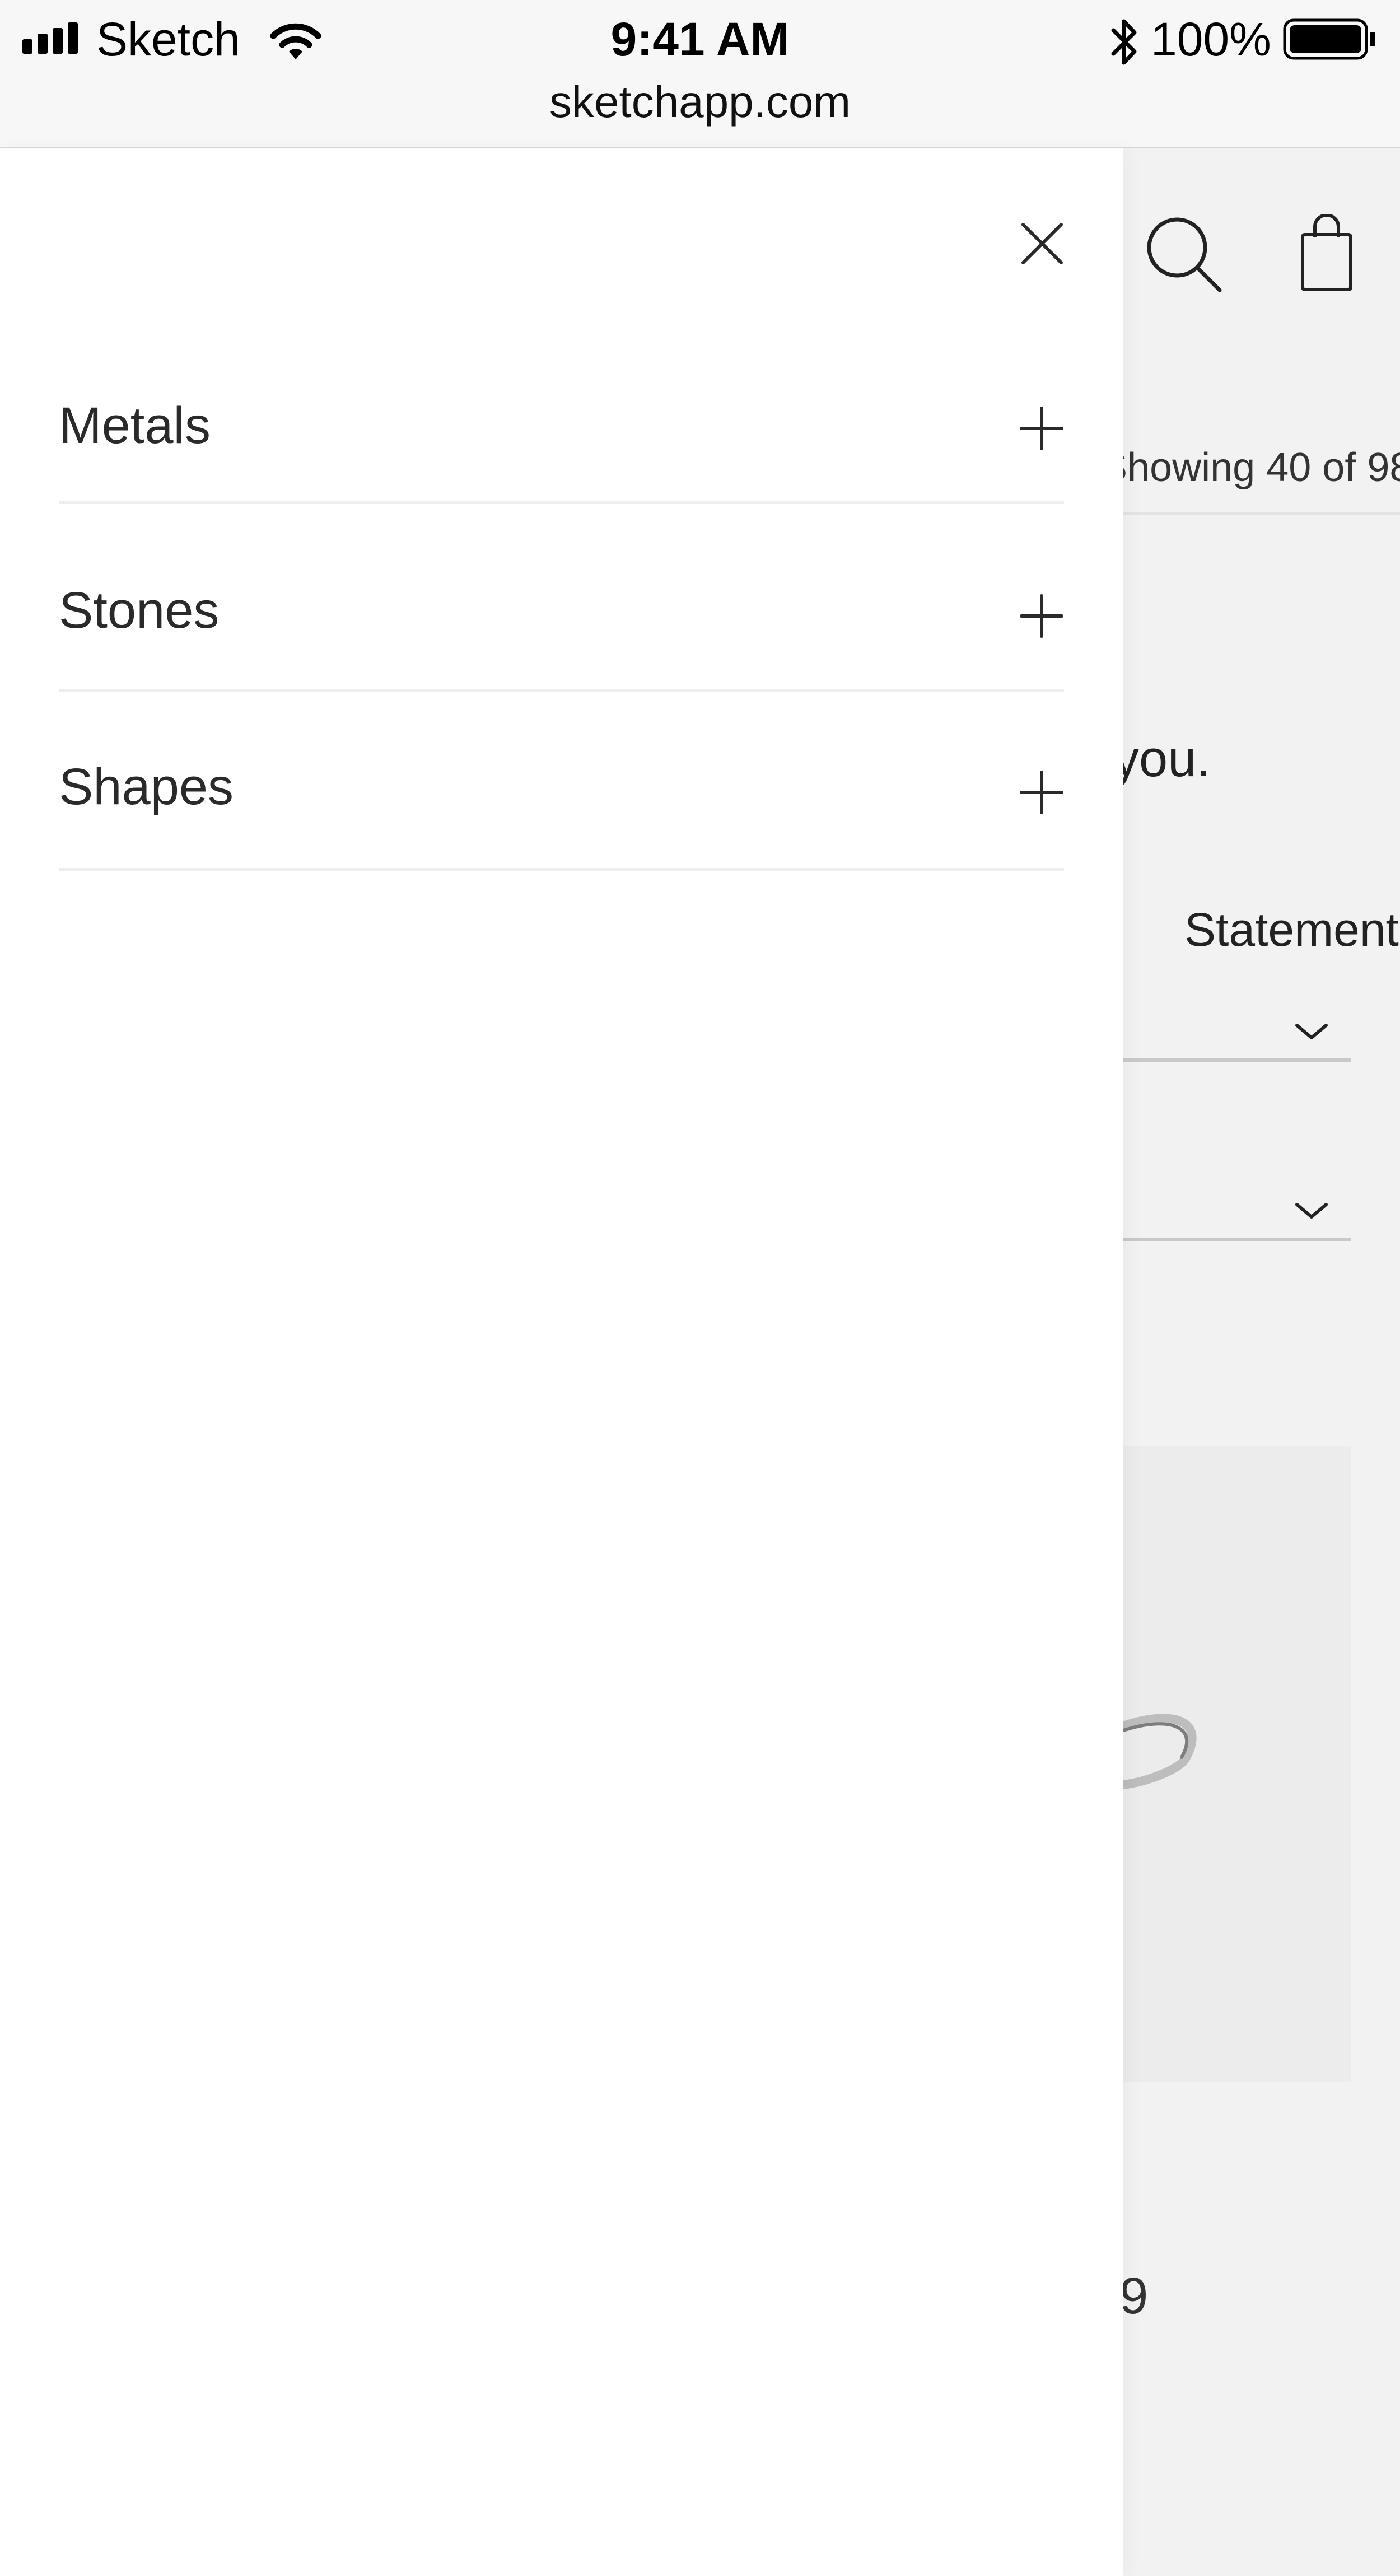 Image resolution: width=1400 pixels, height=2576 pixels. I want to click on filter-shapes: Shapes, so click(562, 798).